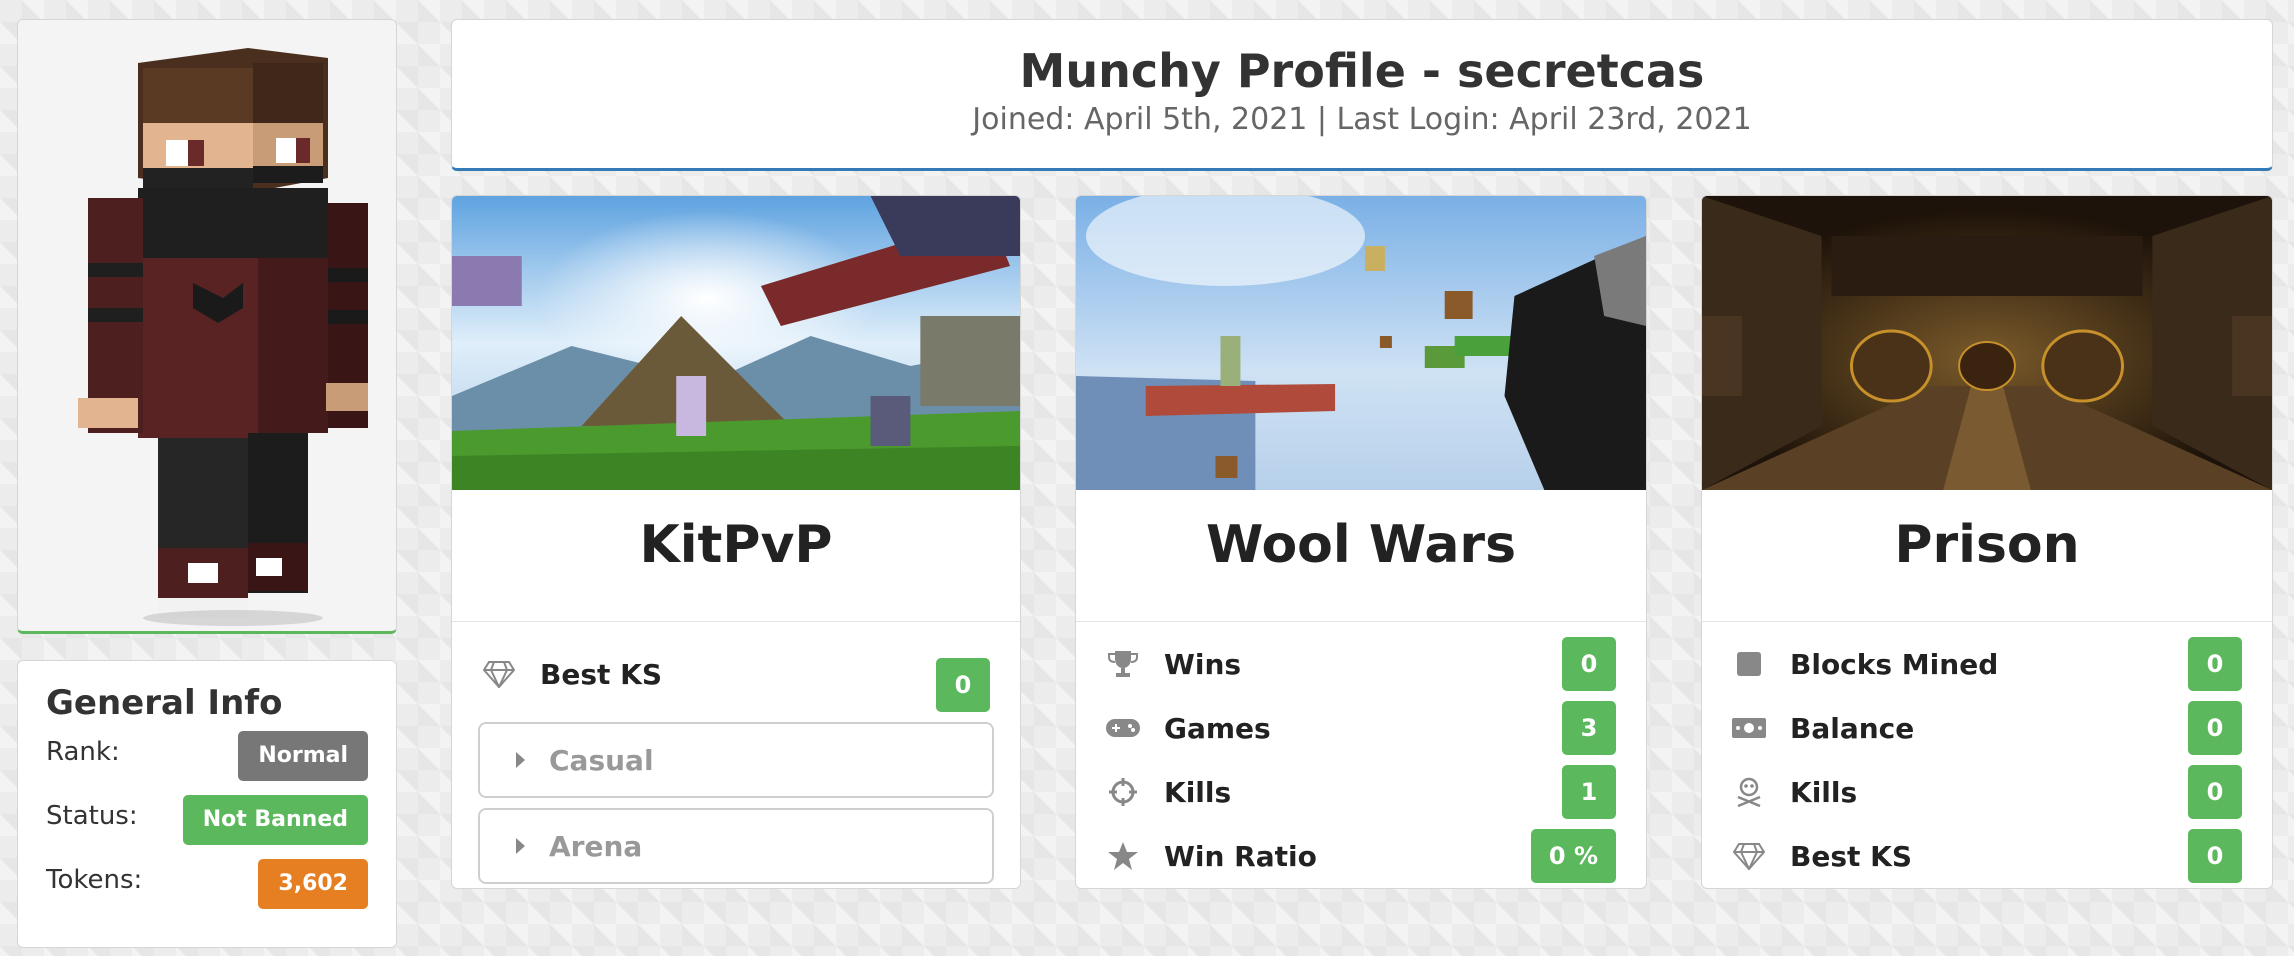  Describe the element at coordinates (1894, 664) in the screenshot. I see `stat-label: Blocks Mined` at that location.